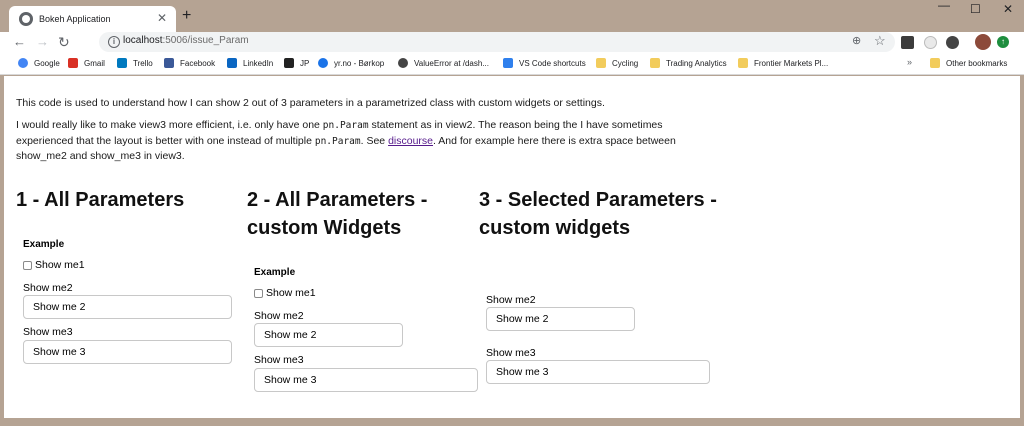 This screenshot has height=426, width=1024. Describe the element at coordinates (289, 63) in the screenshot. I see `jp-icon` at that location.